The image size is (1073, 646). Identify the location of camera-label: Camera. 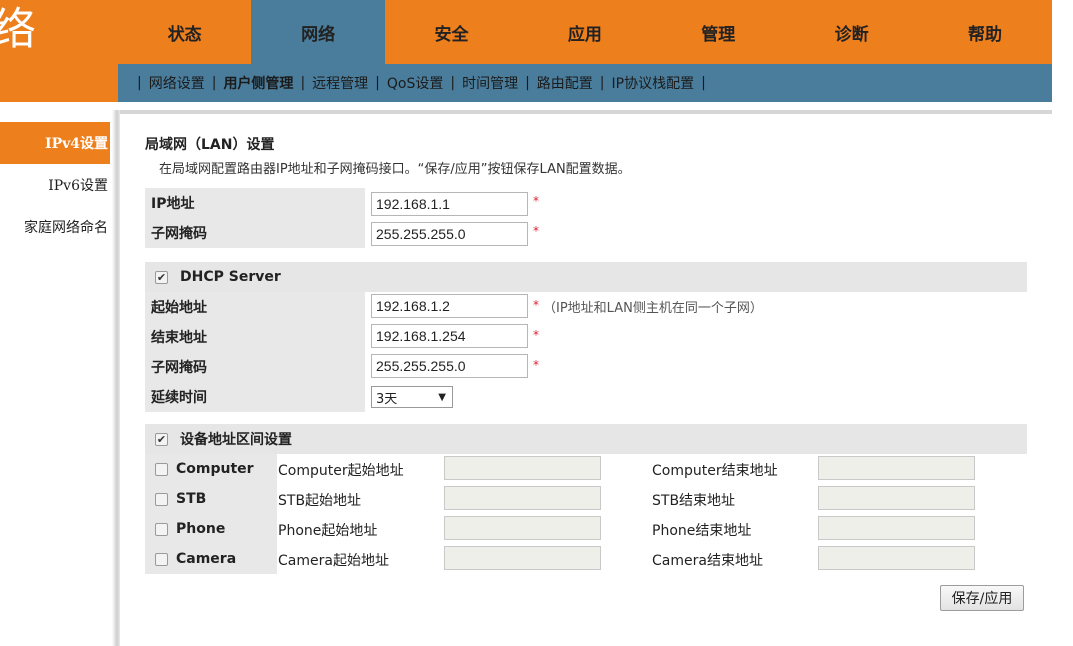
(206, 559).